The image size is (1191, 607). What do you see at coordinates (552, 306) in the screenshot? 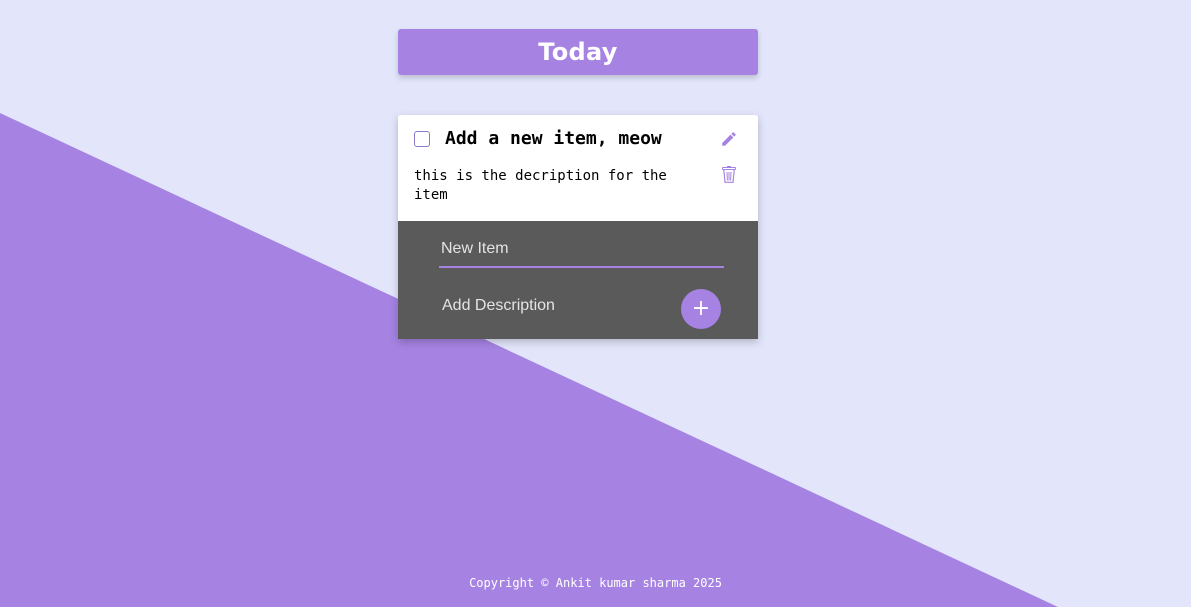
I see `add-description-input` at bounding box center [552, 306].